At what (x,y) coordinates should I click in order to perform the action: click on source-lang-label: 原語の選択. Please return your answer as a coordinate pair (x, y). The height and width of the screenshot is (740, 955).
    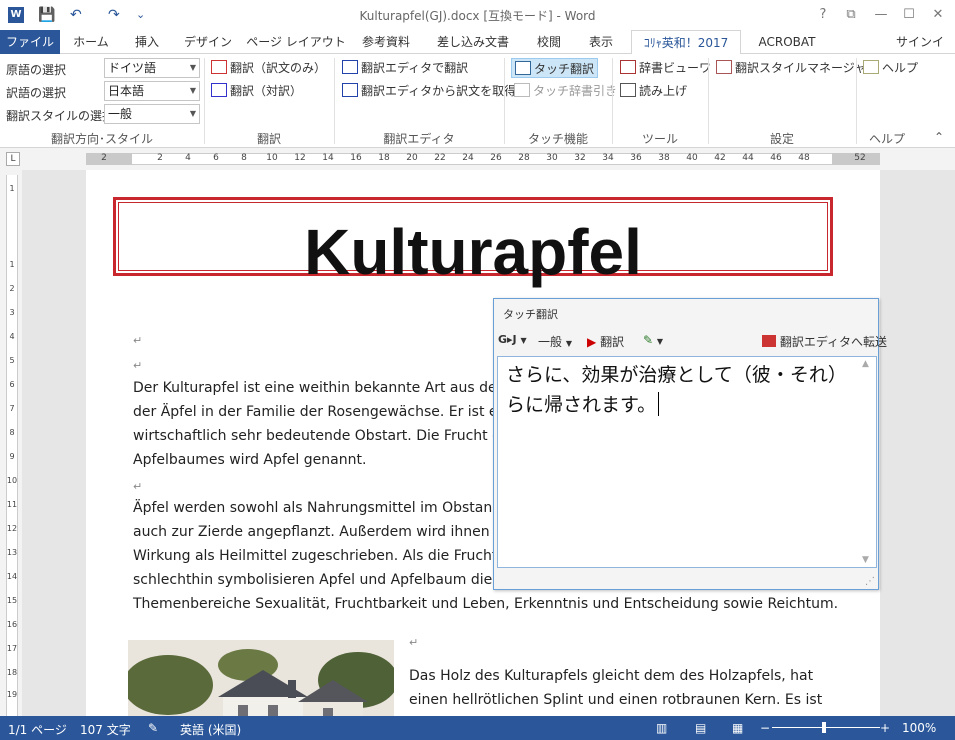
    Looking at the image, I should click on (36, 70).